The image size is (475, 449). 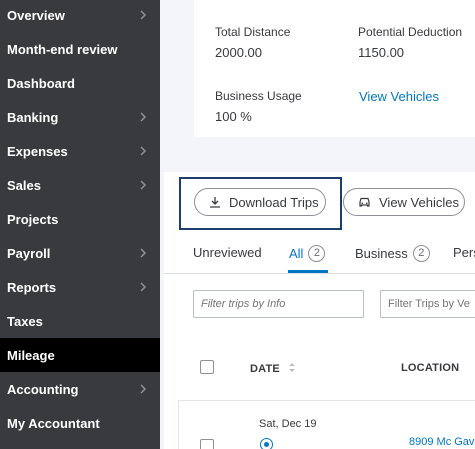 I want to click on column-header-date: DATE, so click(x=273, y=368).